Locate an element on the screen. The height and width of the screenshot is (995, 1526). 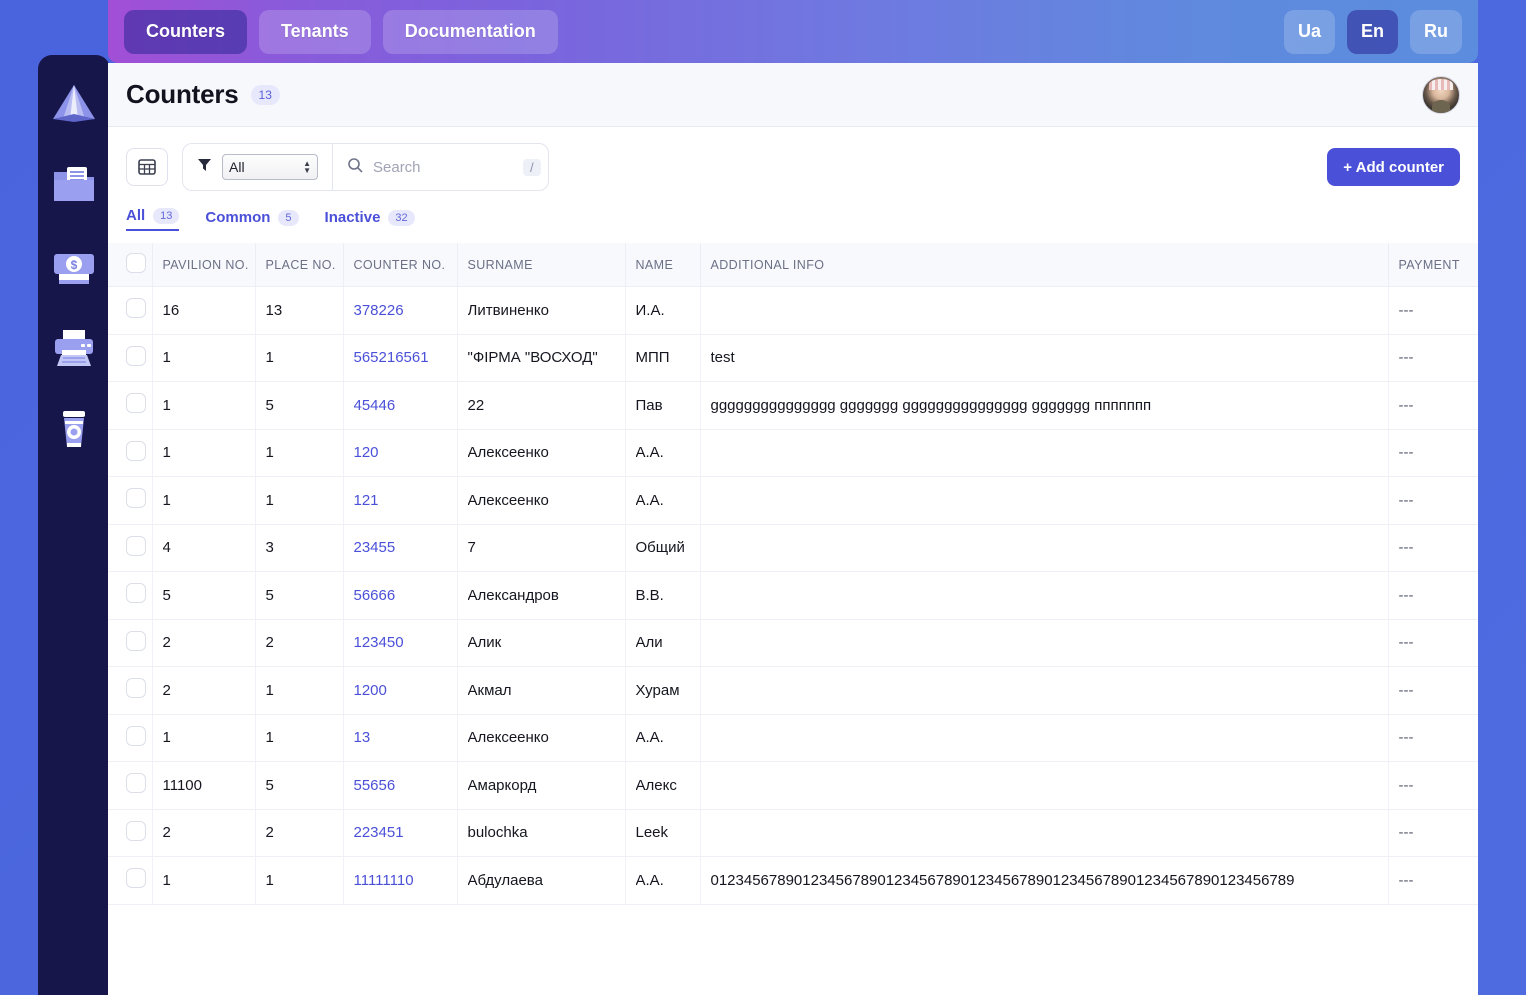
cell-counter-text: 11111110 is located at coordinates (405, 880).